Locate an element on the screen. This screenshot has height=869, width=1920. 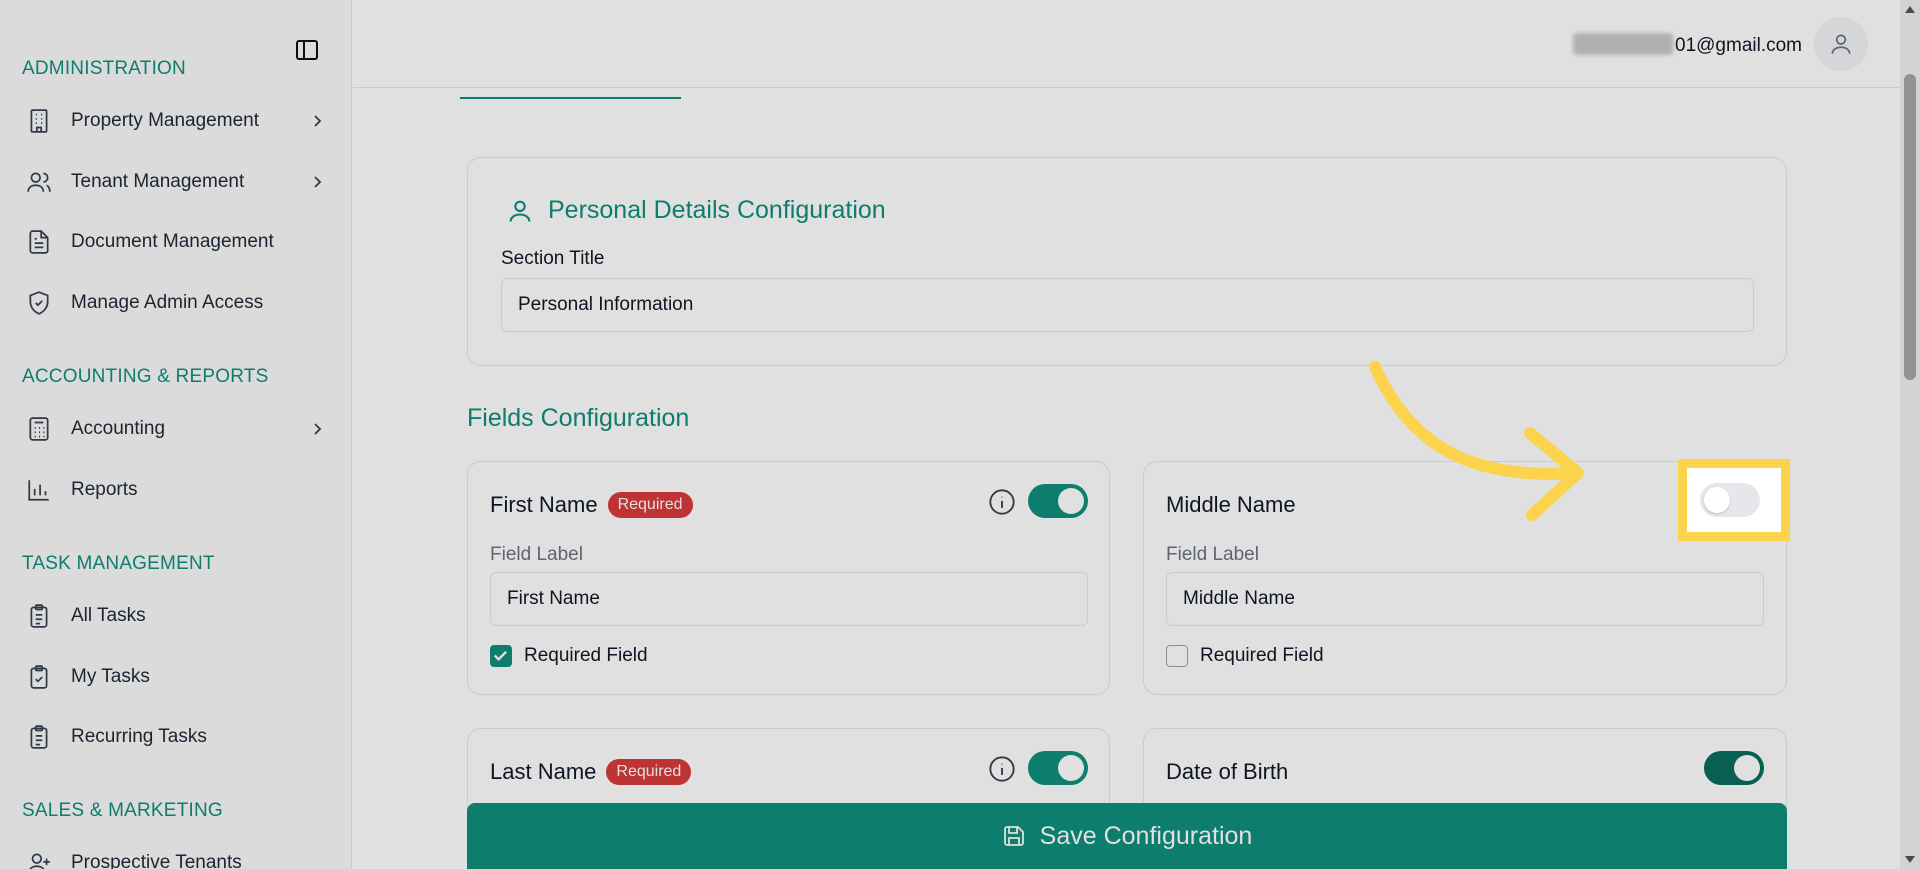
middle-name-enabled-toggle is located at coordinates (1730, 500).